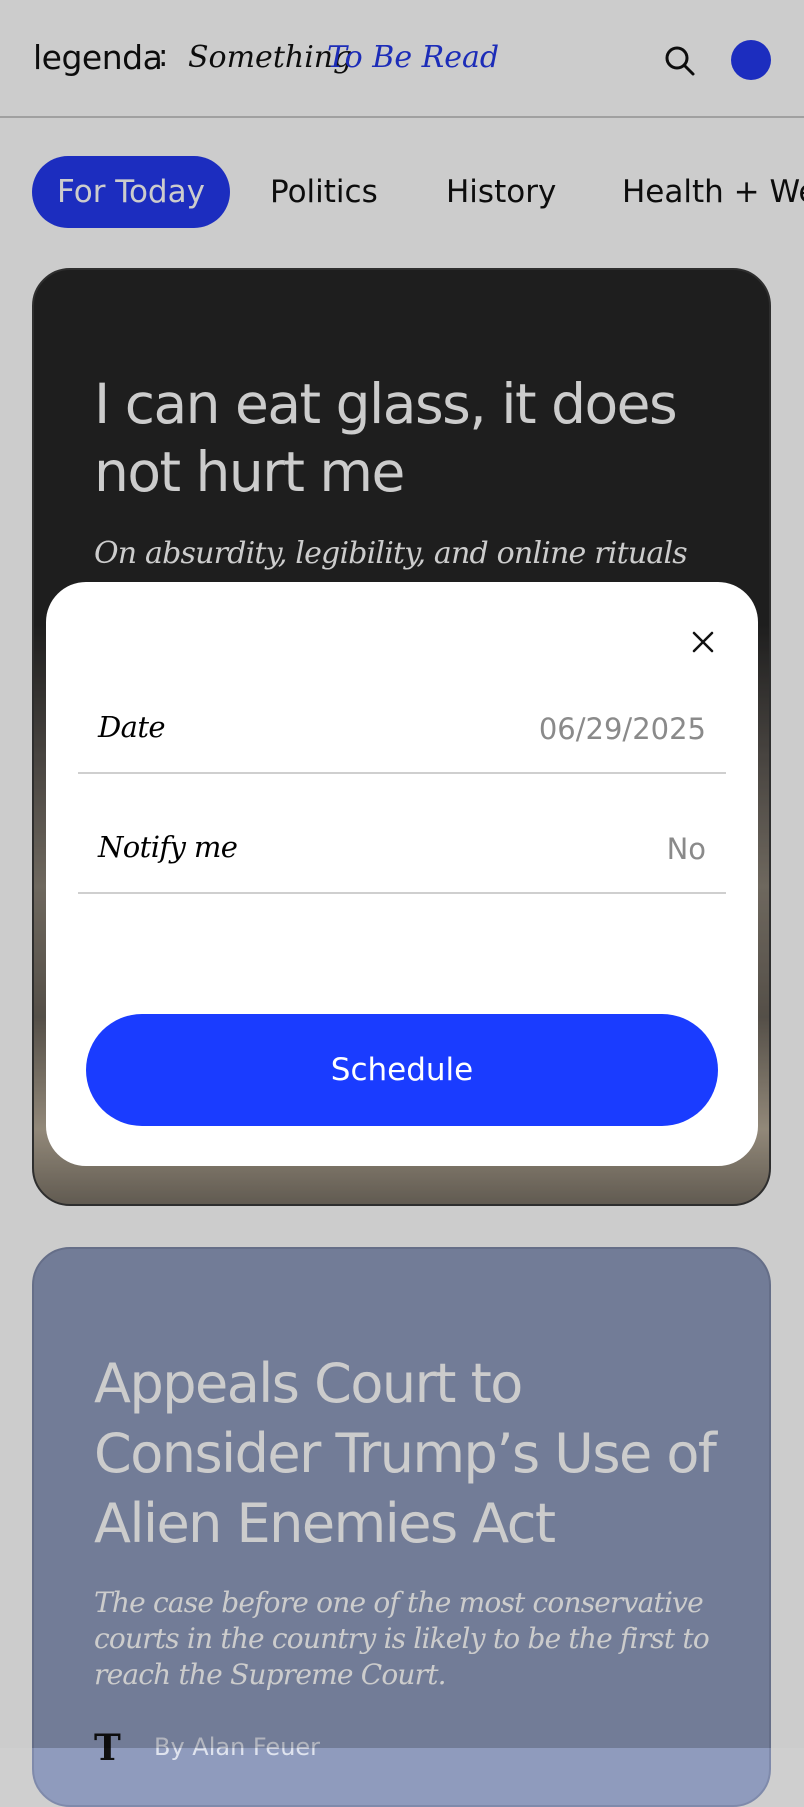  What do you see at coordinates (686, 849) in the screenshot?
I see `notify-value: No` at bounding box center [686, 849].